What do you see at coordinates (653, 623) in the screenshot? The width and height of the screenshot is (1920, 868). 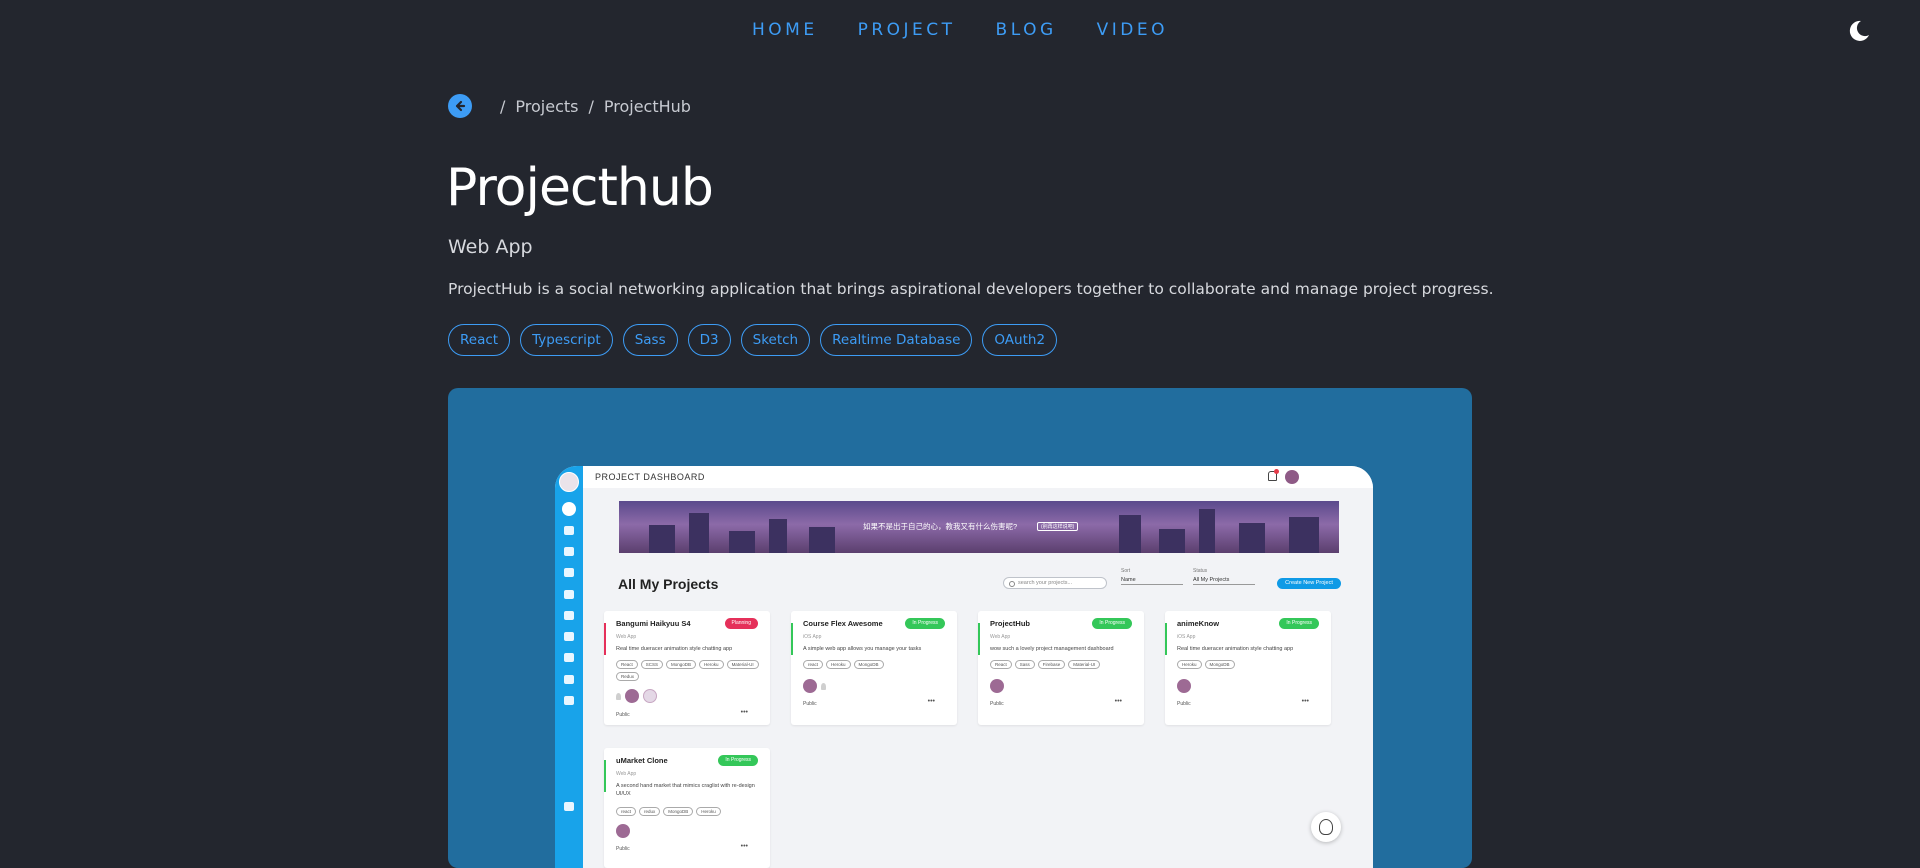 I see `card-title: Bangumi Haikyuu S4` at bounding box center [653, 623].